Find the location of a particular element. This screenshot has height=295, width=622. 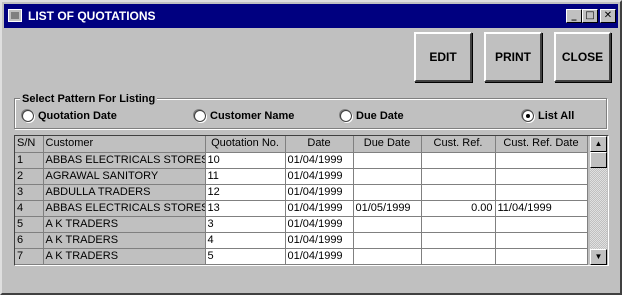

column-header-due-date: Due Date is located at coordinates (387, 144).